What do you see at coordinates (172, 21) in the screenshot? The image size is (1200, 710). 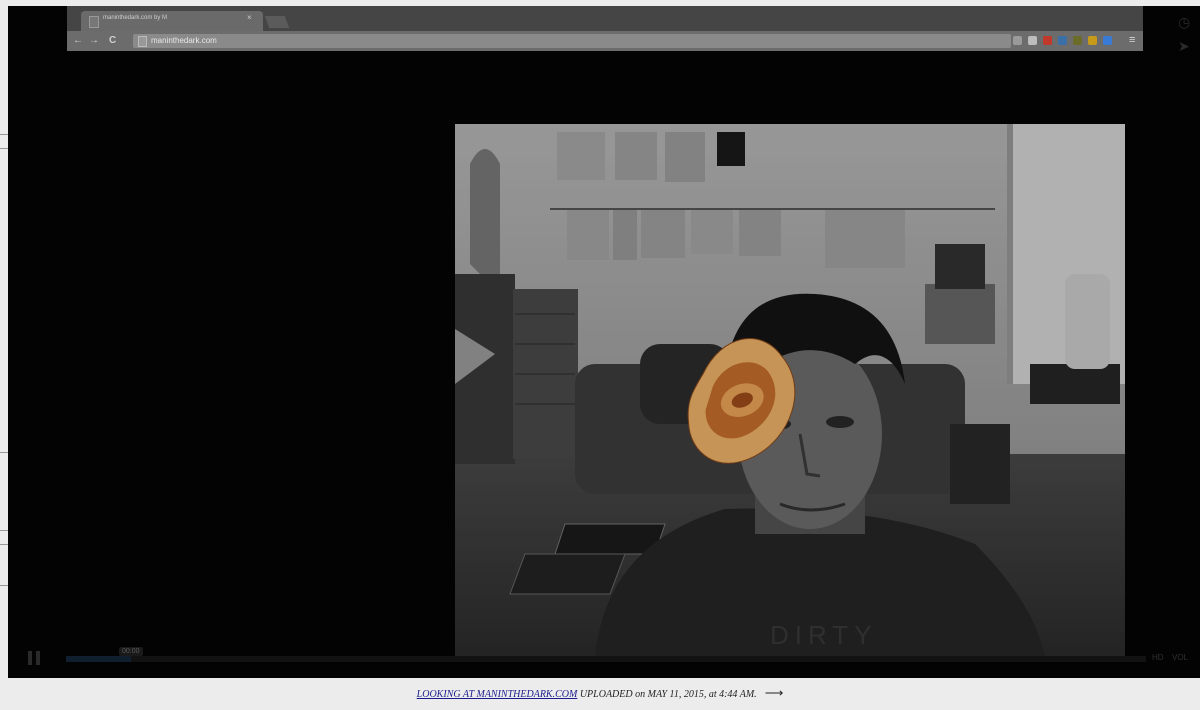 I see `browser-tab: maninthedark.com by M ×` at bounding box center [172, 21].